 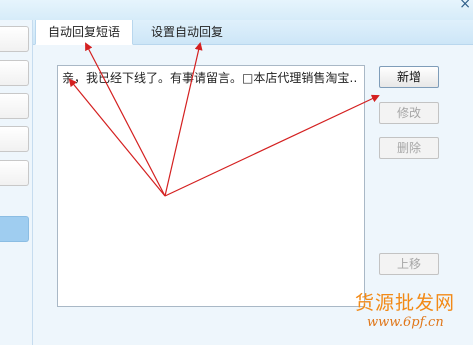 I want to click on tab-auto-reply-settings: 设置自动回复, so click(x=187, y=32).